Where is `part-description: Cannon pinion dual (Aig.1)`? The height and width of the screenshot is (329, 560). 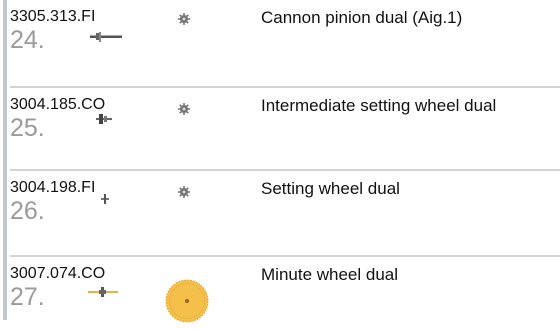
part-description: Cannon pinion dual (Aig.1) is located at coordinates (362, 17).